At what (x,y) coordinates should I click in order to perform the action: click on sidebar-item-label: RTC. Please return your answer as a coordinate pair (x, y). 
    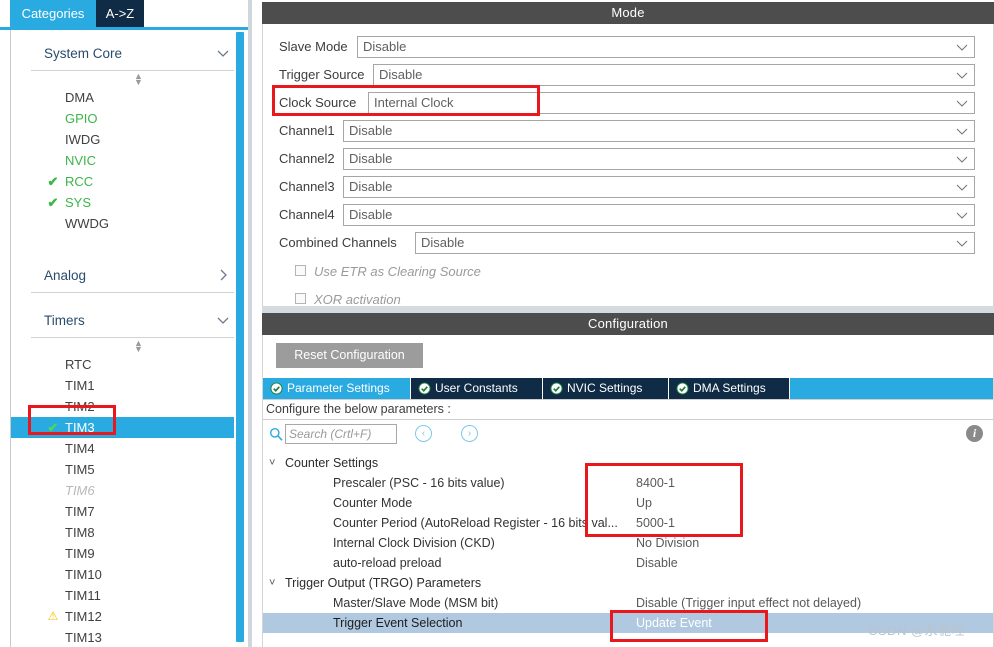
    Looking at the image, I should click on (78, 364).